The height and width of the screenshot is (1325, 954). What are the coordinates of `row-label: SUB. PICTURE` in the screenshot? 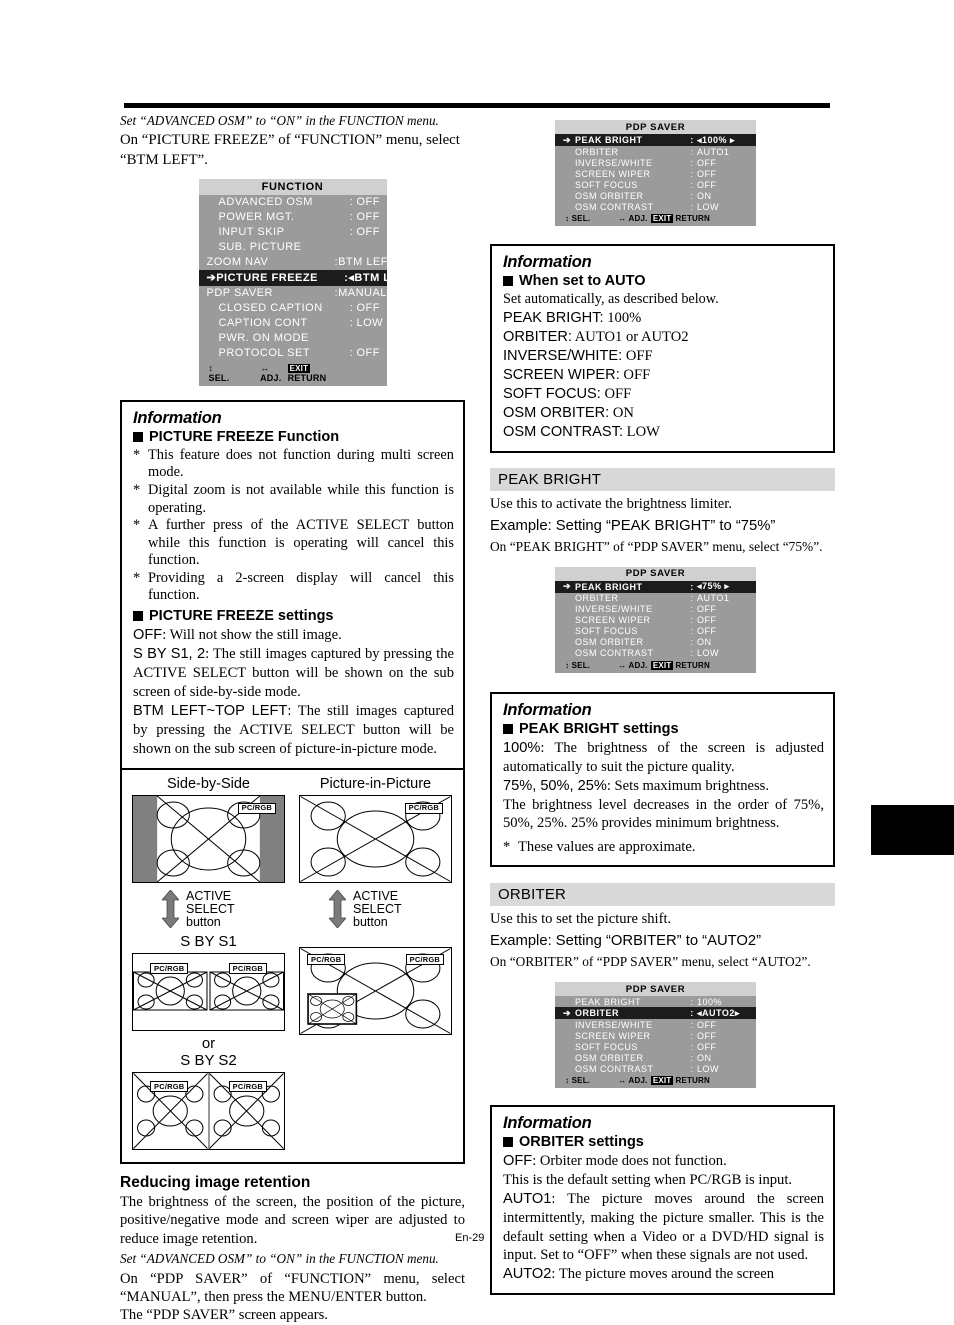 It's located at (260, 247).